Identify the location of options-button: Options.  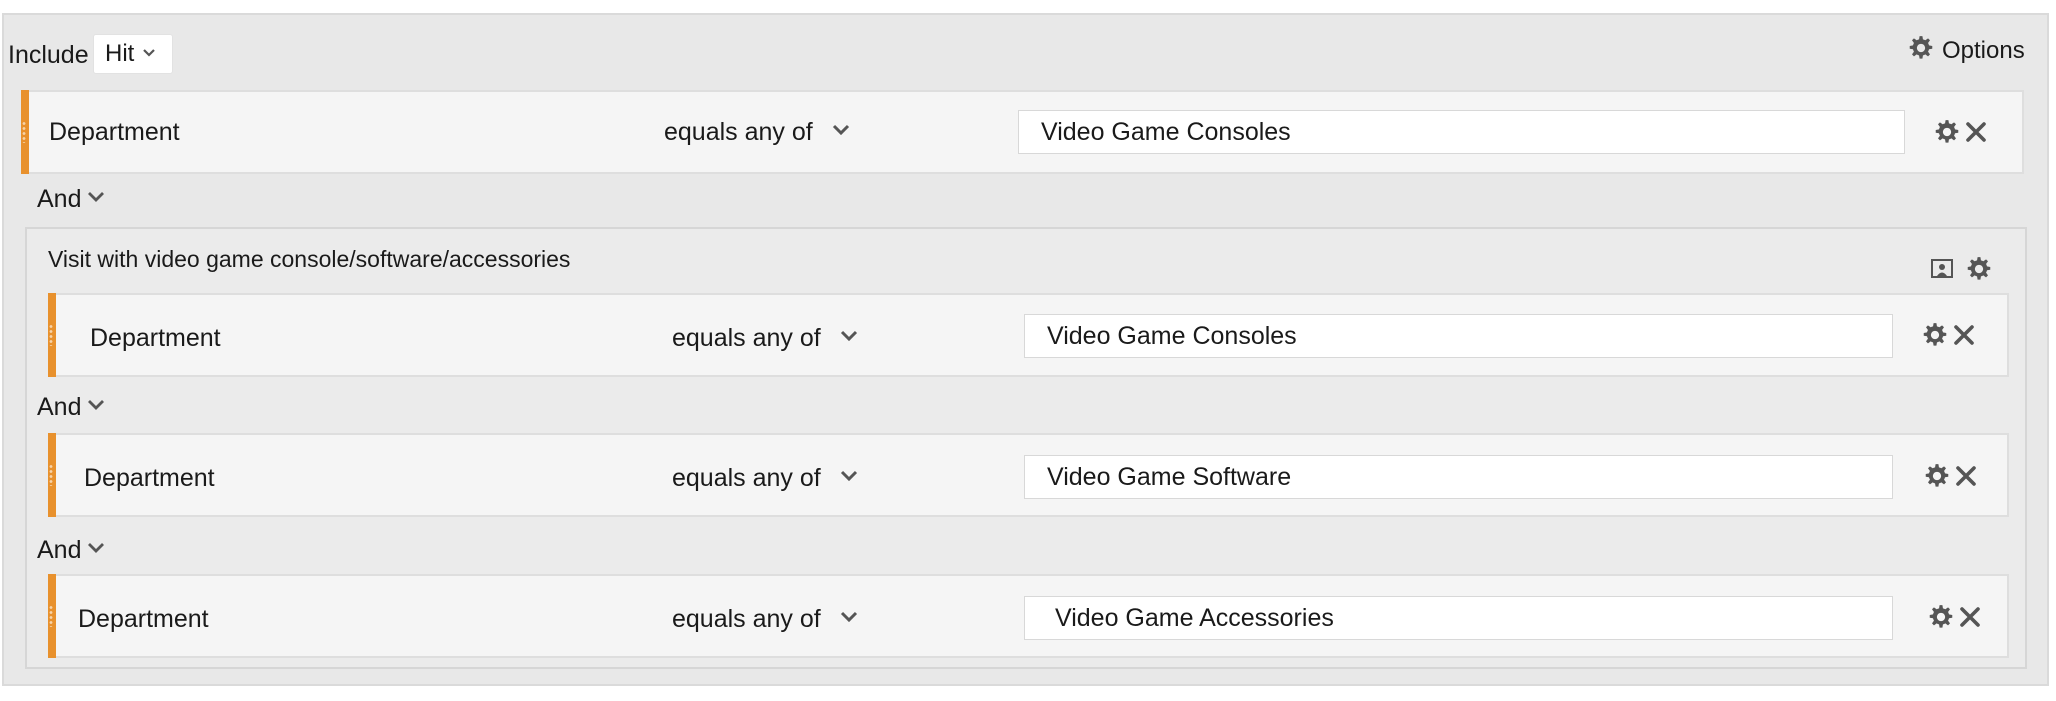
(1966, 50).